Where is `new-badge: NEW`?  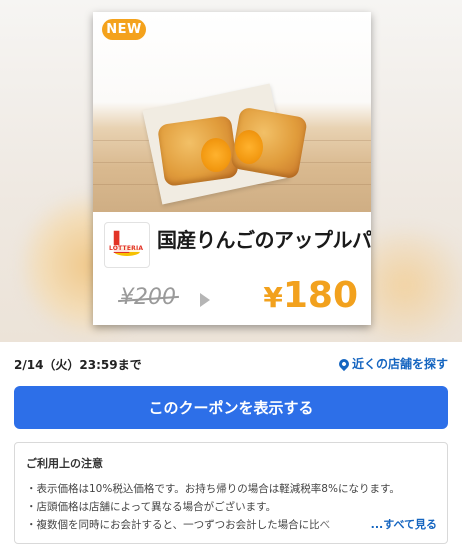 new-badge: NEW is located at coordinates (124, 29).